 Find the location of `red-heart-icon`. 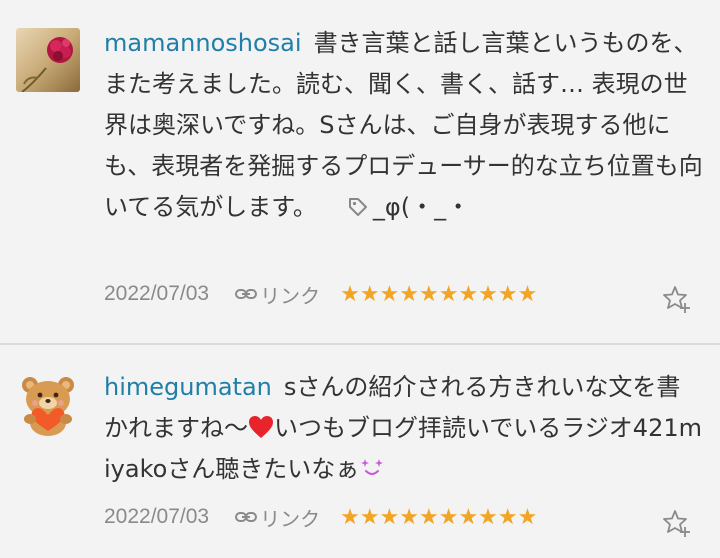

red-heart-icon is located at coordinates (261, 427).